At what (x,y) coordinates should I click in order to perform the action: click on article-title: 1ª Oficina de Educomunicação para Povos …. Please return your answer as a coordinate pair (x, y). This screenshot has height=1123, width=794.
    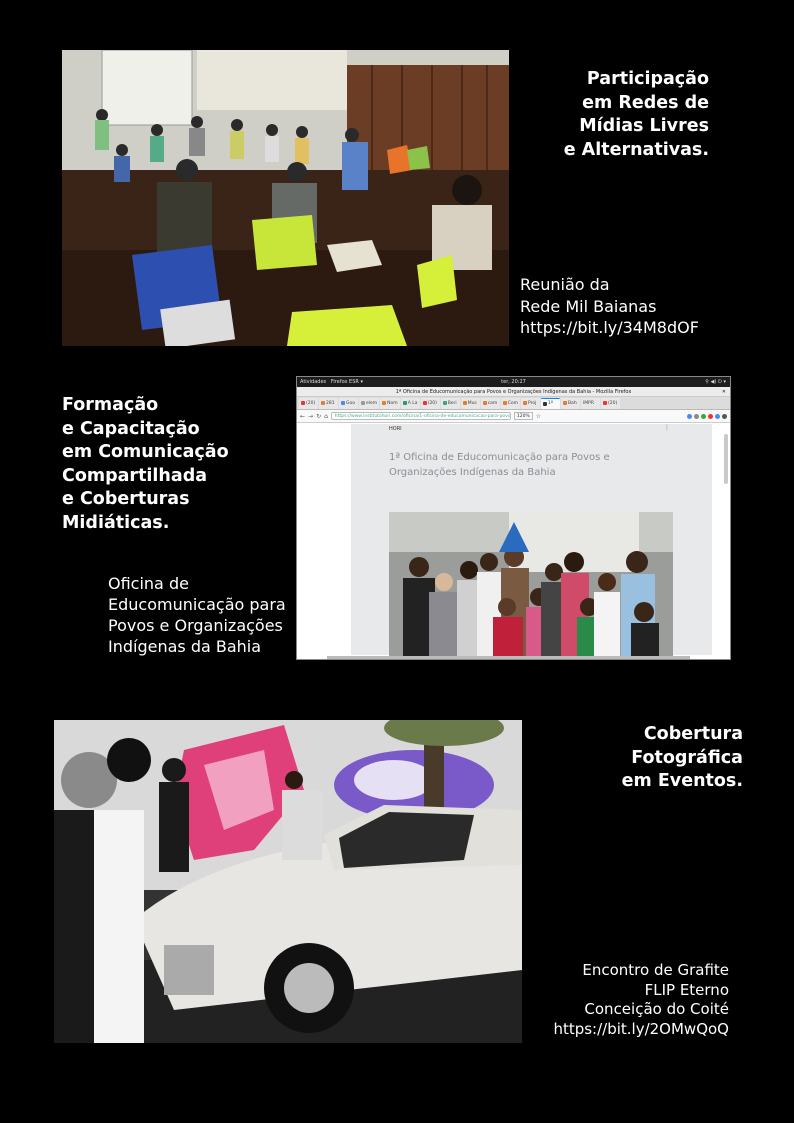
    Looking at the image, I should click on (499, 465).